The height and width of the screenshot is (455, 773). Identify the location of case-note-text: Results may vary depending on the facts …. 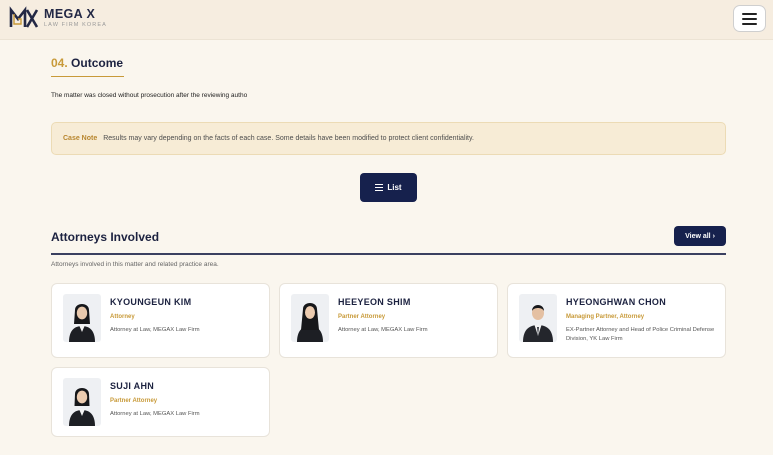
(288, 138).